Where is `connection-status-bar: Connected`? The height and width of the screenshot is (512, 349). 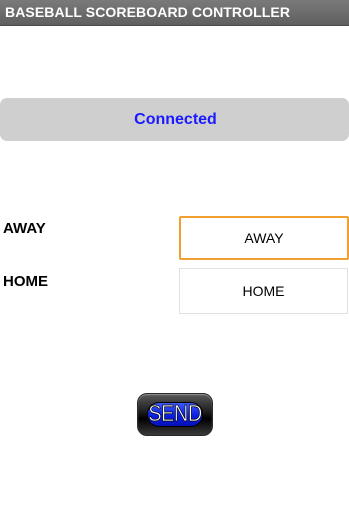
connection-status-bar: Connected is located at coordinates (174, 119).